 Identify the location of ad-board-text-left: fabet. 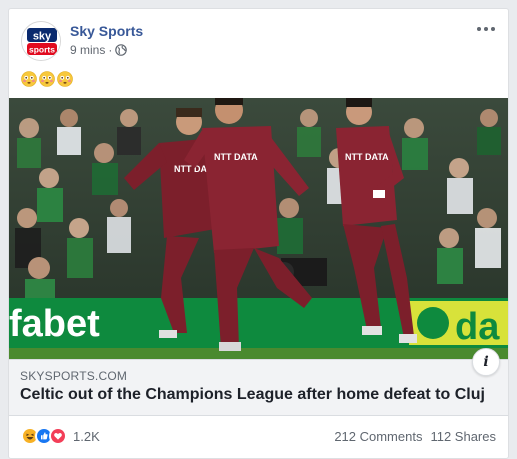
(54, 324).